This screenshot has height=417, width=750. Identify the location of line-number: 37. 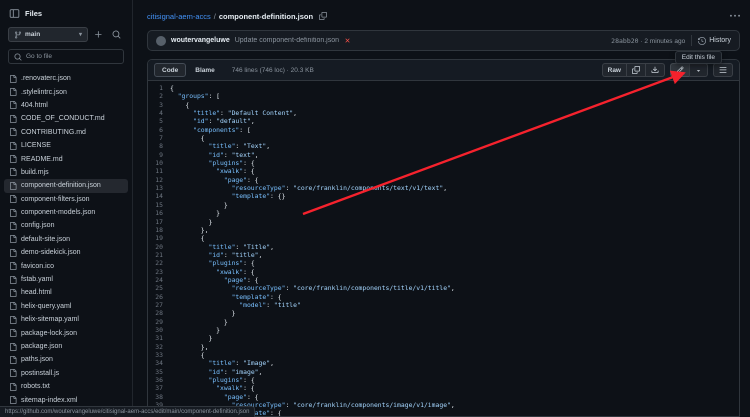
(159, 388).